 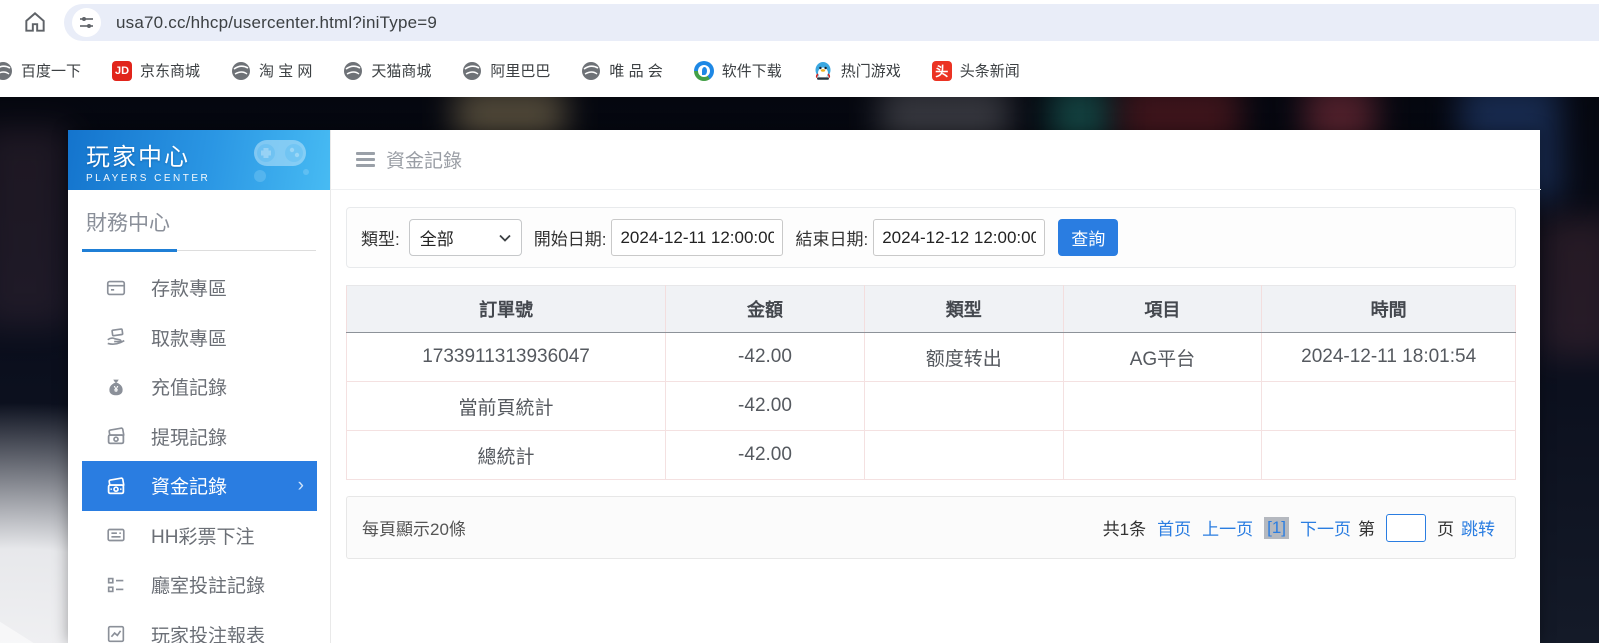 What do you see at coordinates (189, 290) in the screenshot?
I see `sidebar-item-label: 存款專區` at bounding box center [189, 290].